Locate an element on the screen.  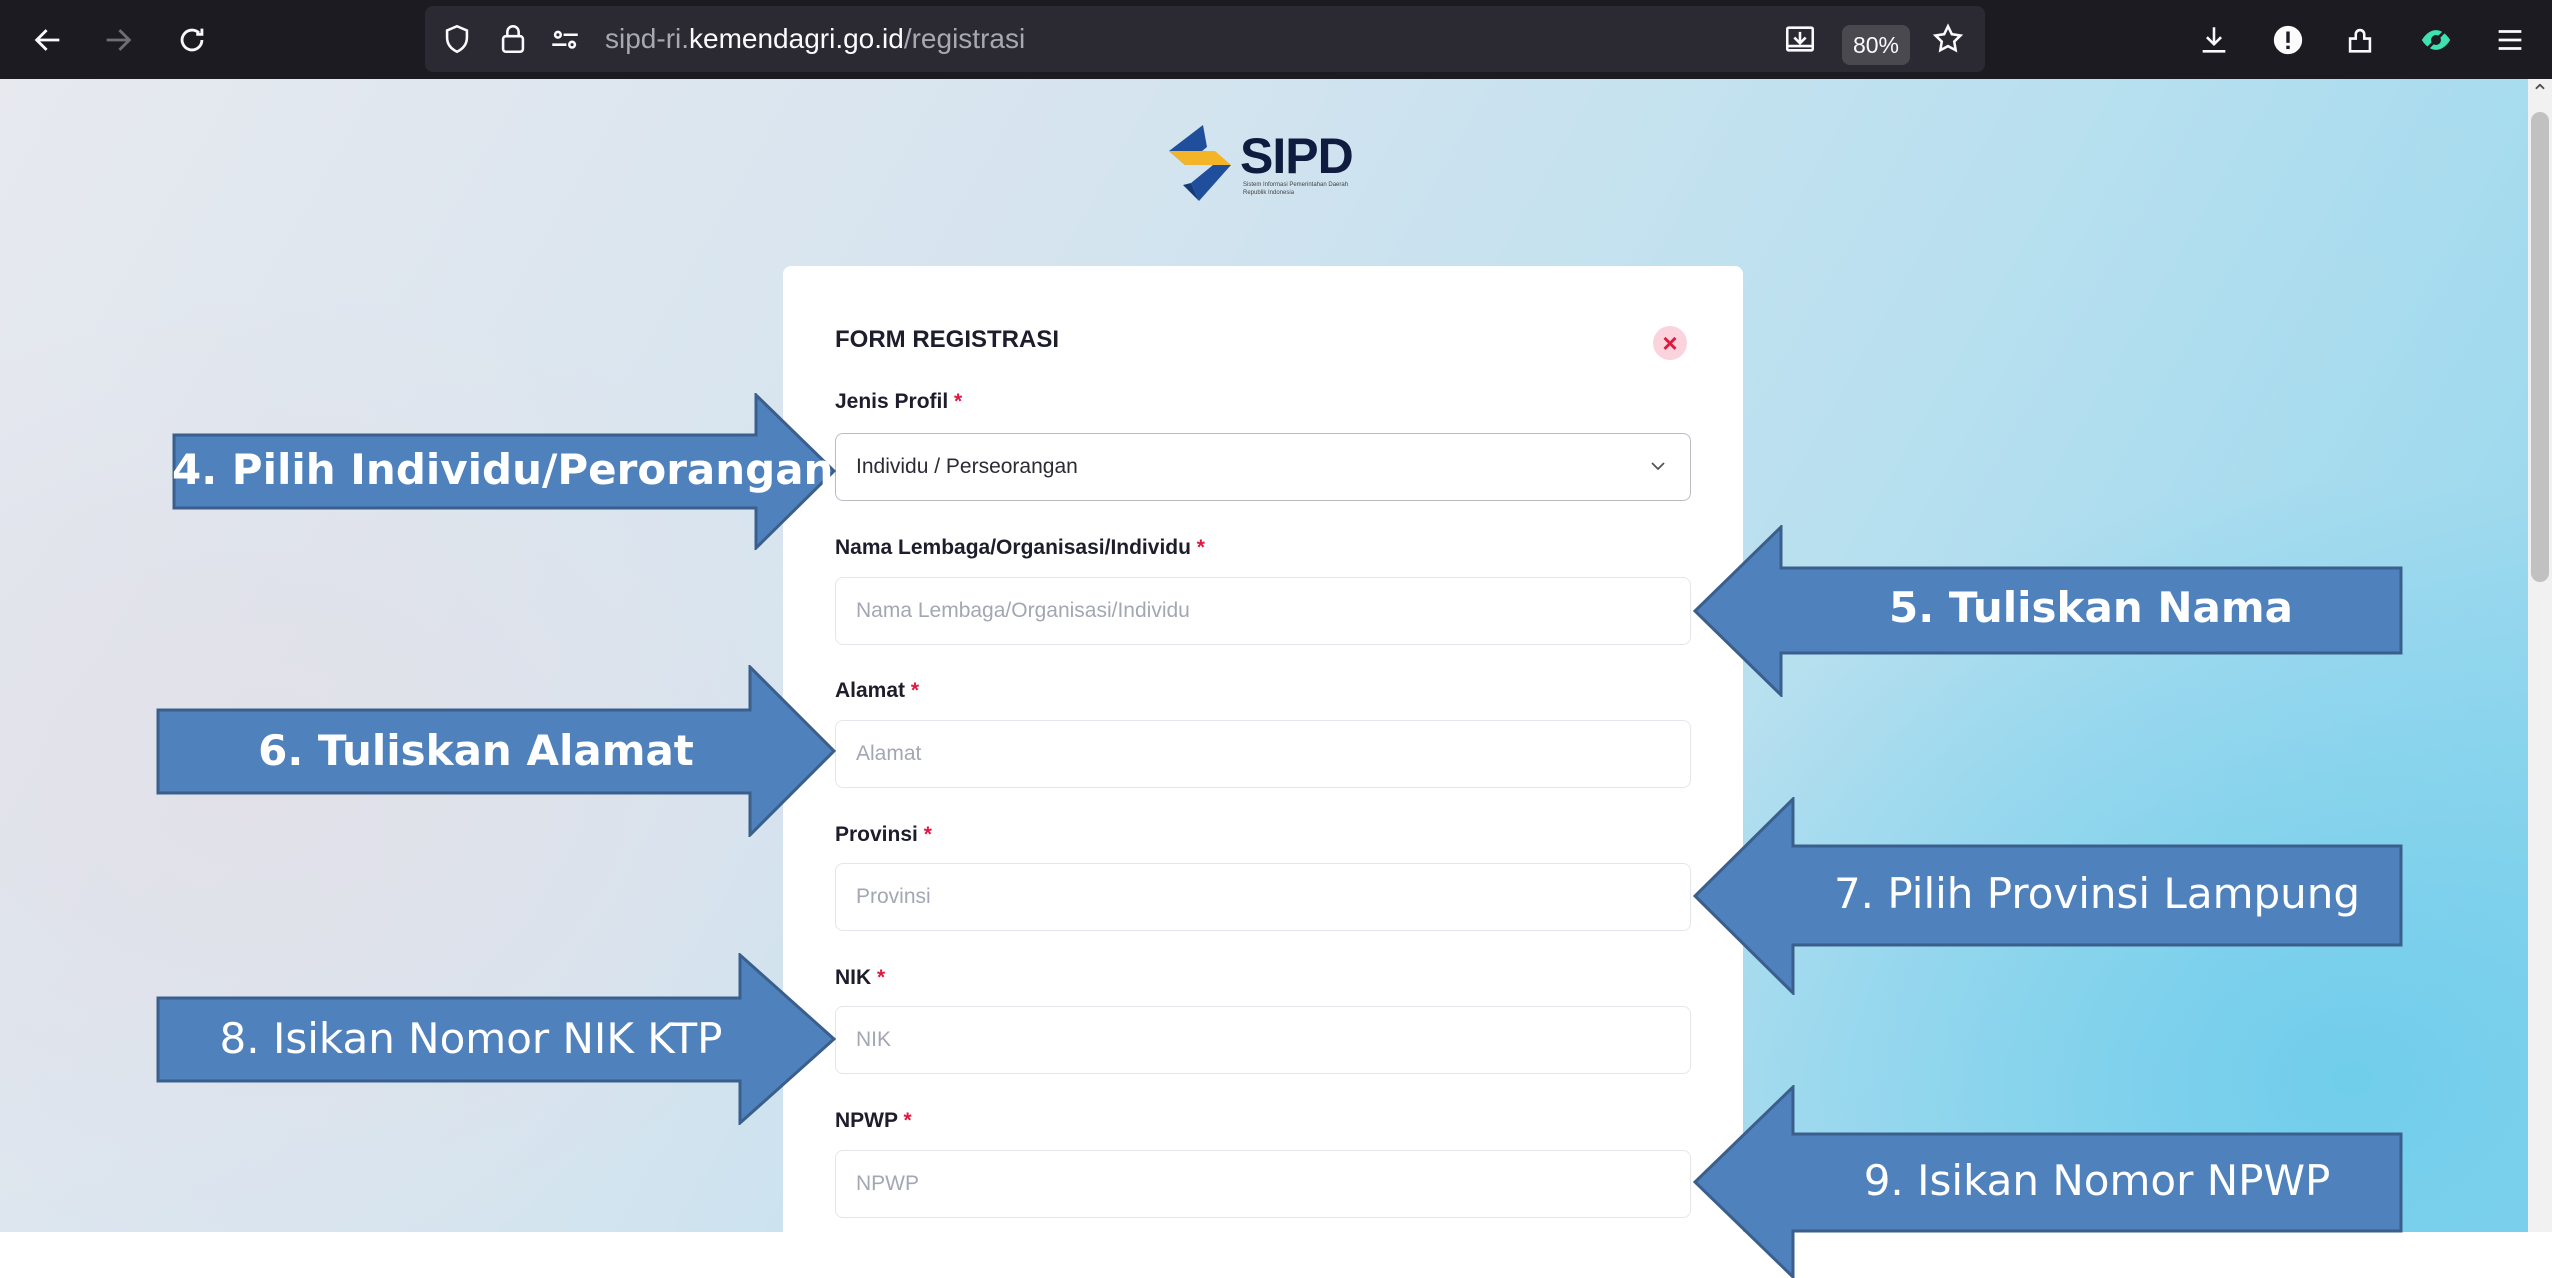
url-host: kemendagri.go.id is located at coordinates (796, 38).